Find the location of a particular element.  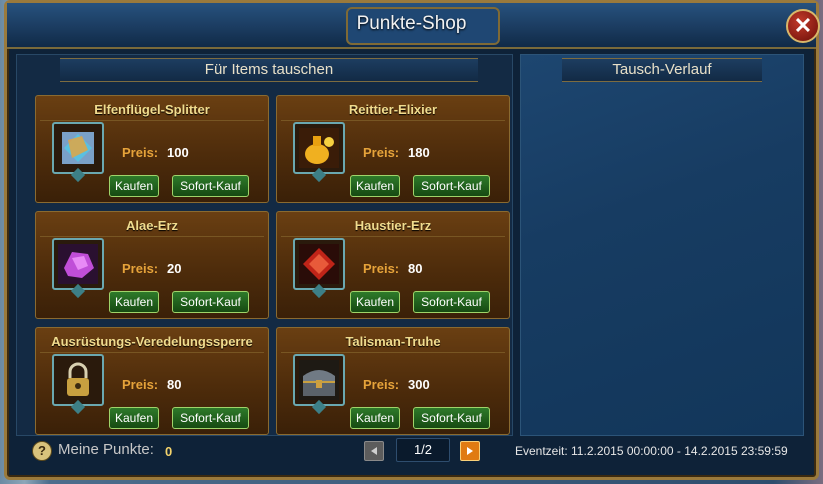

purple-ore-icon is located at coordinates (78, 264).